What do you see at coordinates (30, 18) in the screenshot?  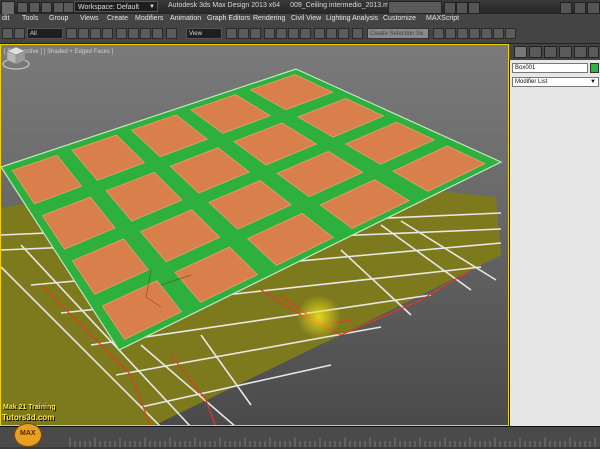 I see `menu-tools: Tools` at bounding box center [30, 18].